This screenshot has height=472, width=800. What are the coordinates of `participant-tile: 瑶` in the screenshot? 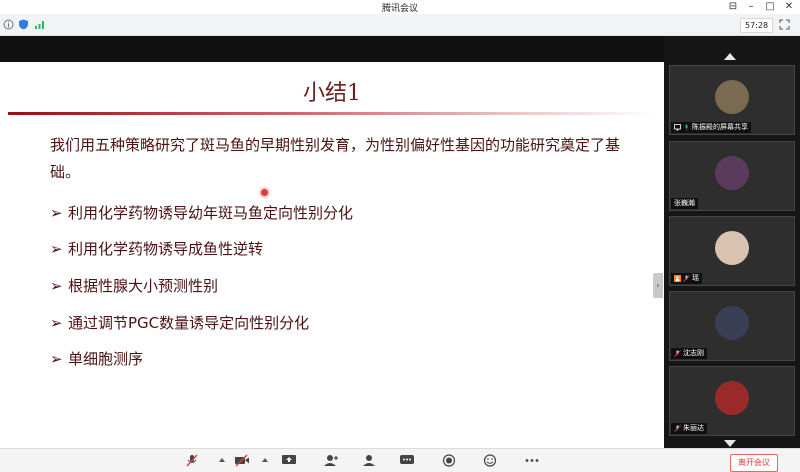 It's located at (732, 251).